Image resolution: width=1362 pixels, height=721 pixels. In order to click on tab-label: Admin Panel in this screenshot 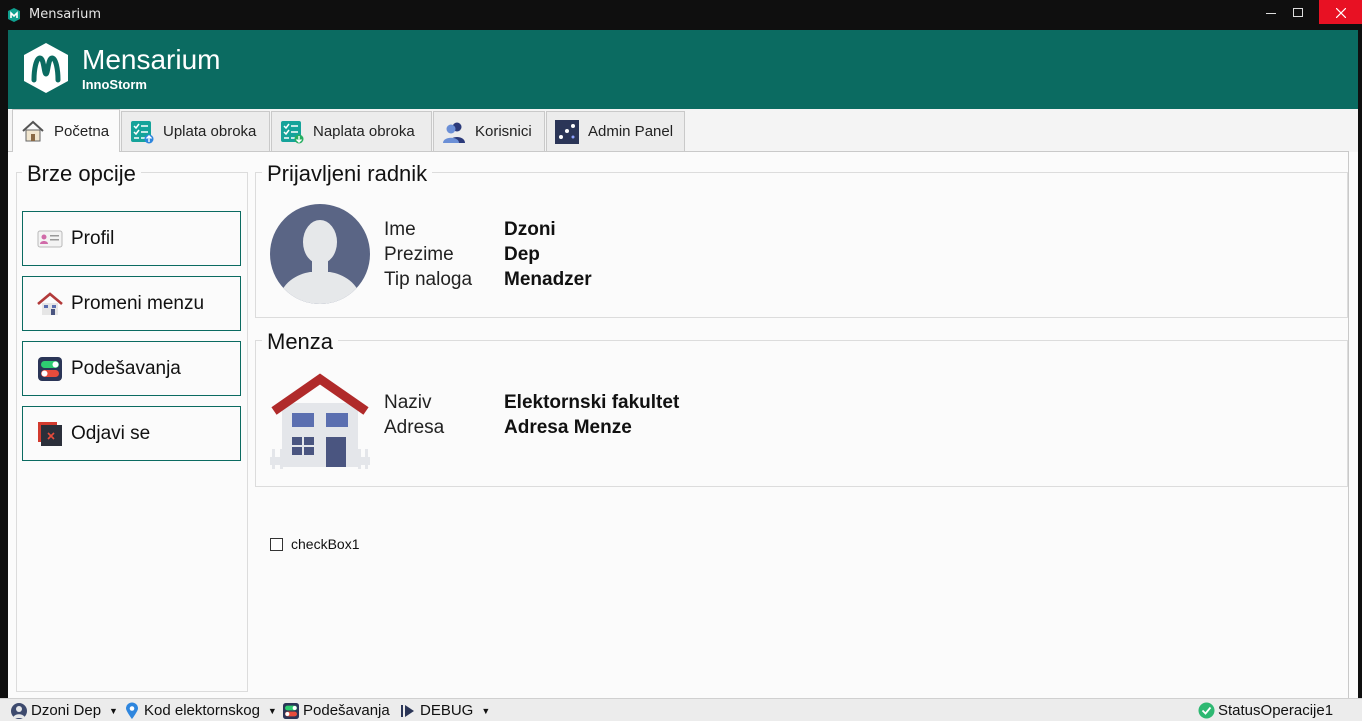, I will do `click(631, 131)`.